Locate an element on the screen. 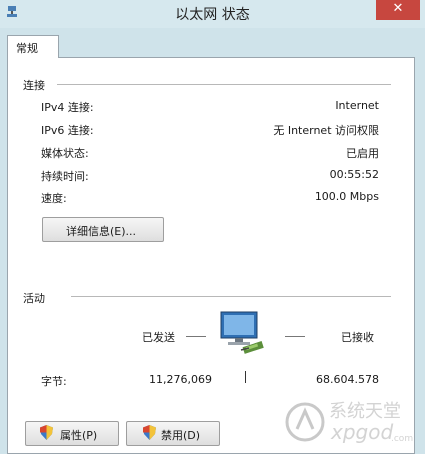 This screenshot has height=454, width=425. bytes-sent-value: 11,276,069 is located at coordinates (180, 379).